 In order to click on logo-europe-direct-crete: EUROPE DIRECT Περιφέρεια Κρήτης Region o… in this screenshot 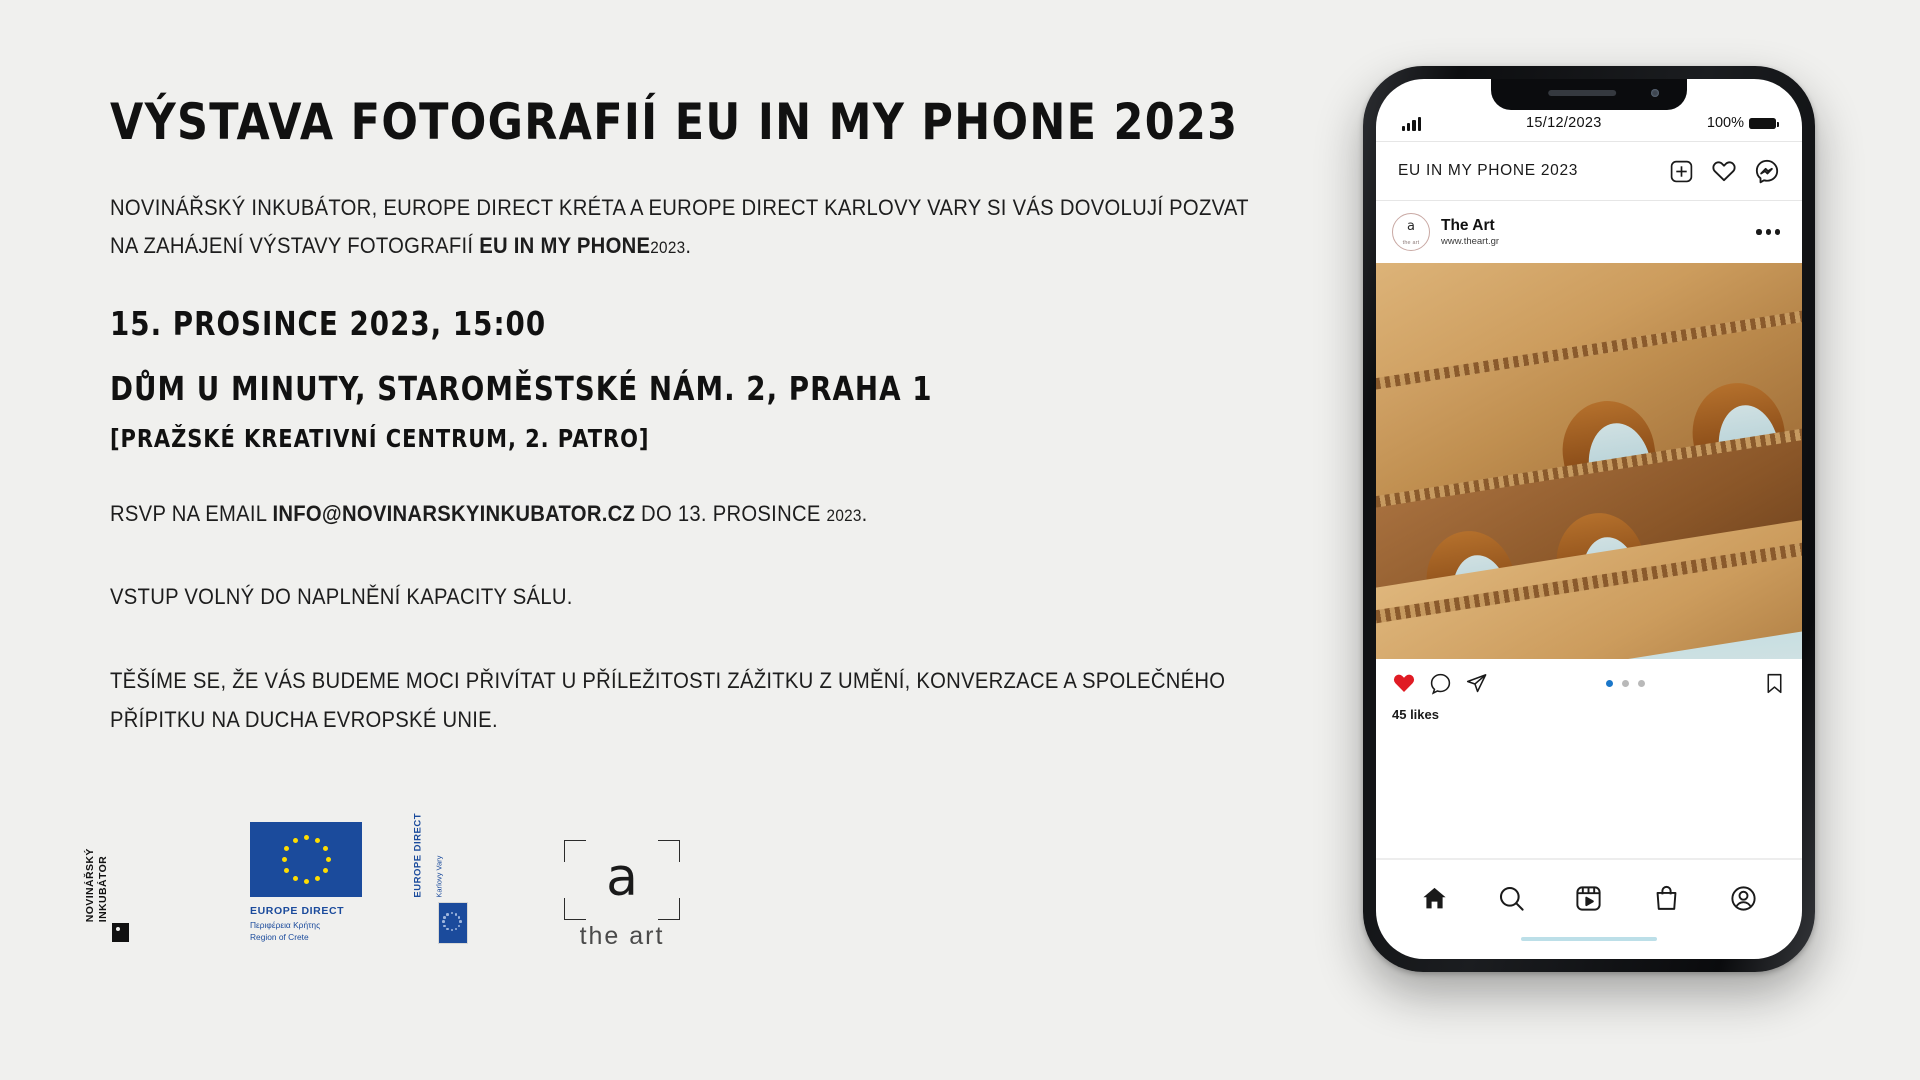, I will do `click(310, 883)`.